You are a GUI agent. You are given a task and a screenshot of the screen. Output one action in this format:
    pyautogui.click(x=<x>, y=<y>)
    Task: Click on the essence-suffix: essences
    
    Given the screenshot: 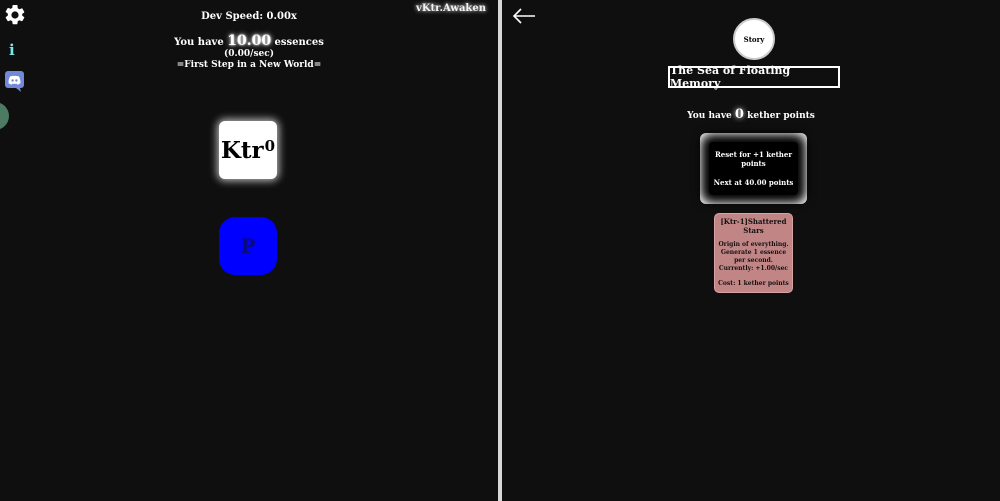 What is the action you would take?
    pyautogui.click(x=299, y=42)
    